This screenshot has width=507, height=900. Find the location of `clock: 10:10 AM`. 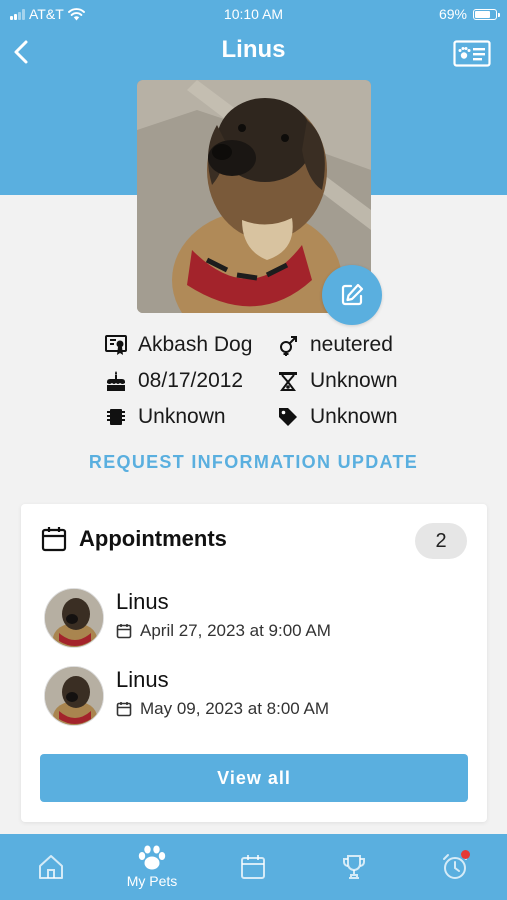

clock: 10:10 AM is located at coordinates (253, 14).